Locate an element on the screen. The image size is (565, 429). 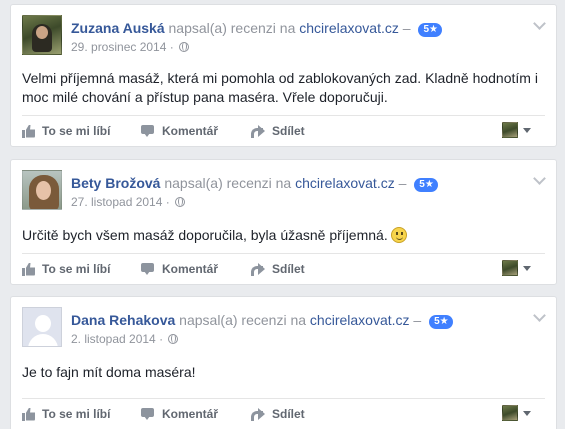
review-date-link: 29. prosinec 2014 · is located at coordinates (122, 47).